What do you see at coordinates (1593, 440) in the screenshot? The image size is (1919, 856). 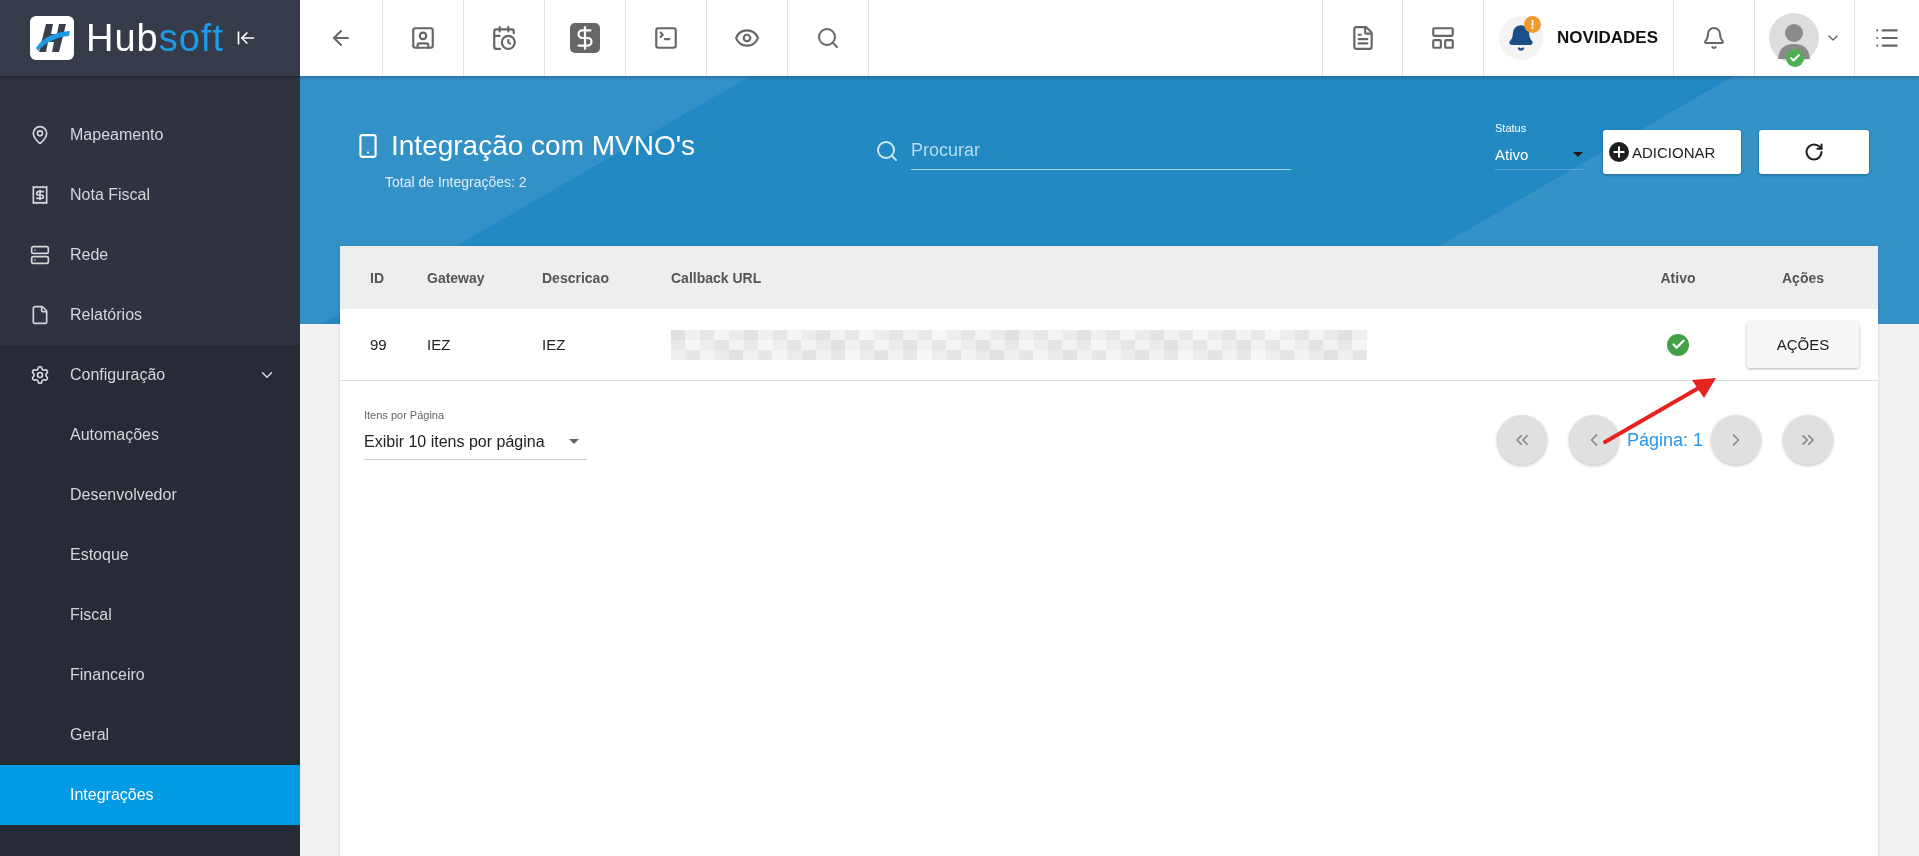 I see `previous-page-button` at bounding box center [1593, 440].